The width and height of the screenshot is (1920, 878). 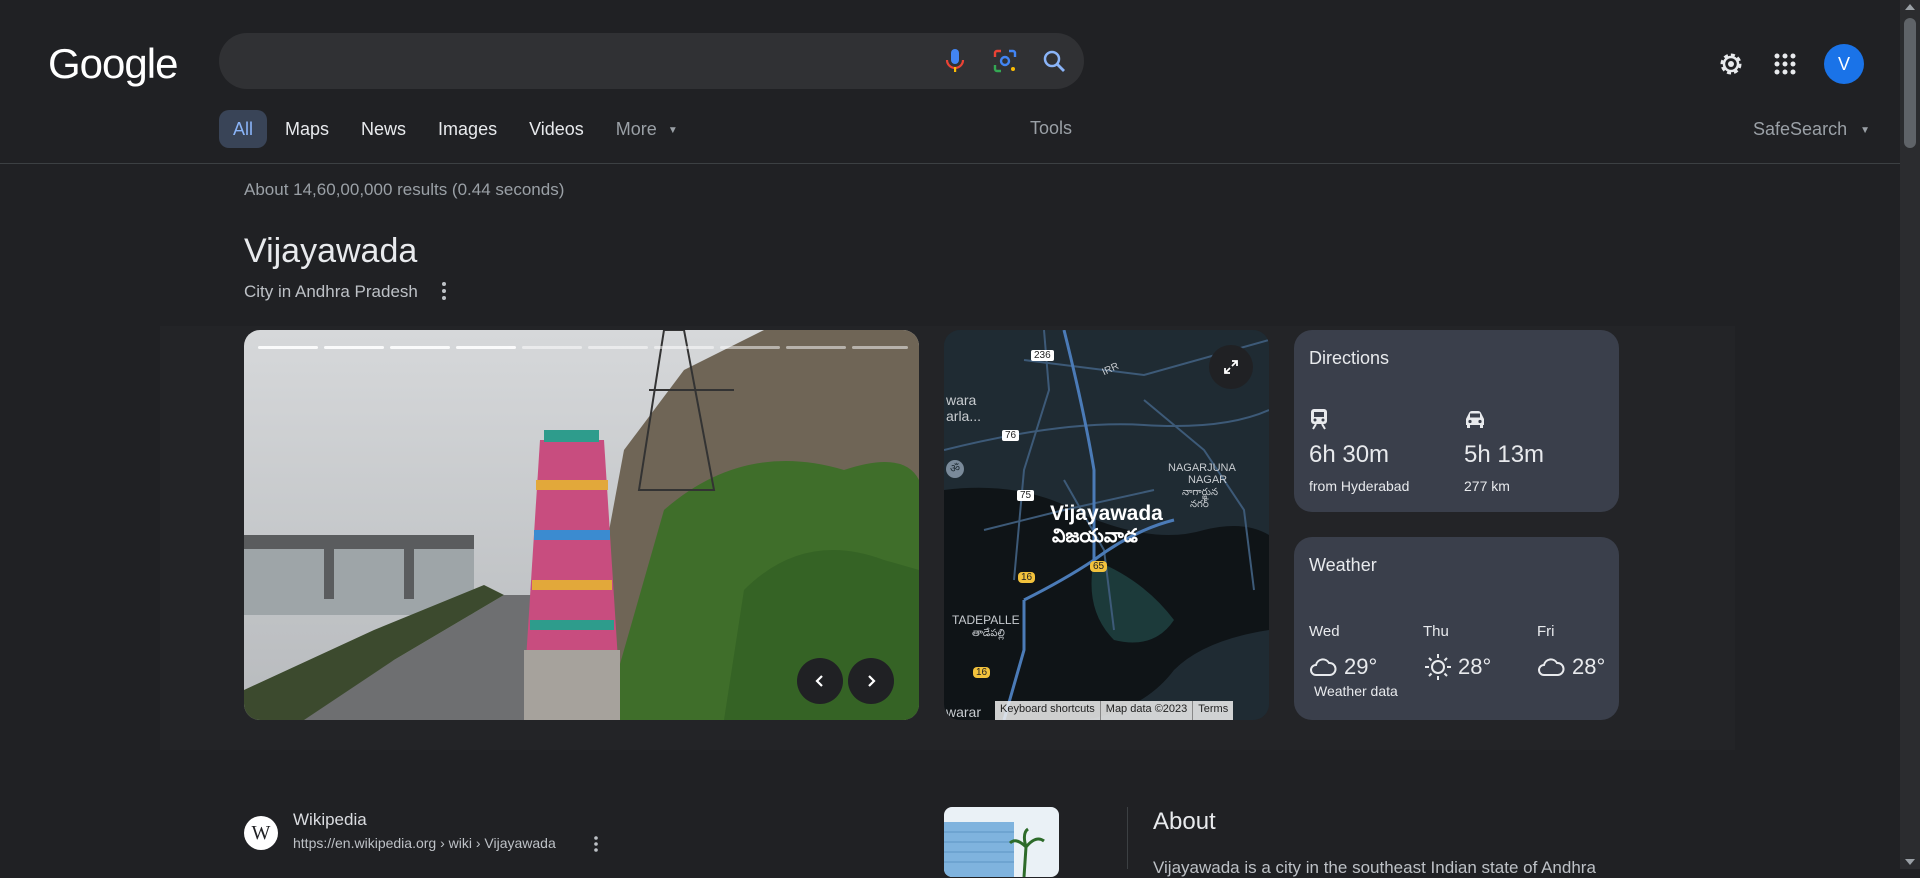 I want to click on chevron-right-icon, so click(x=872, y=681).